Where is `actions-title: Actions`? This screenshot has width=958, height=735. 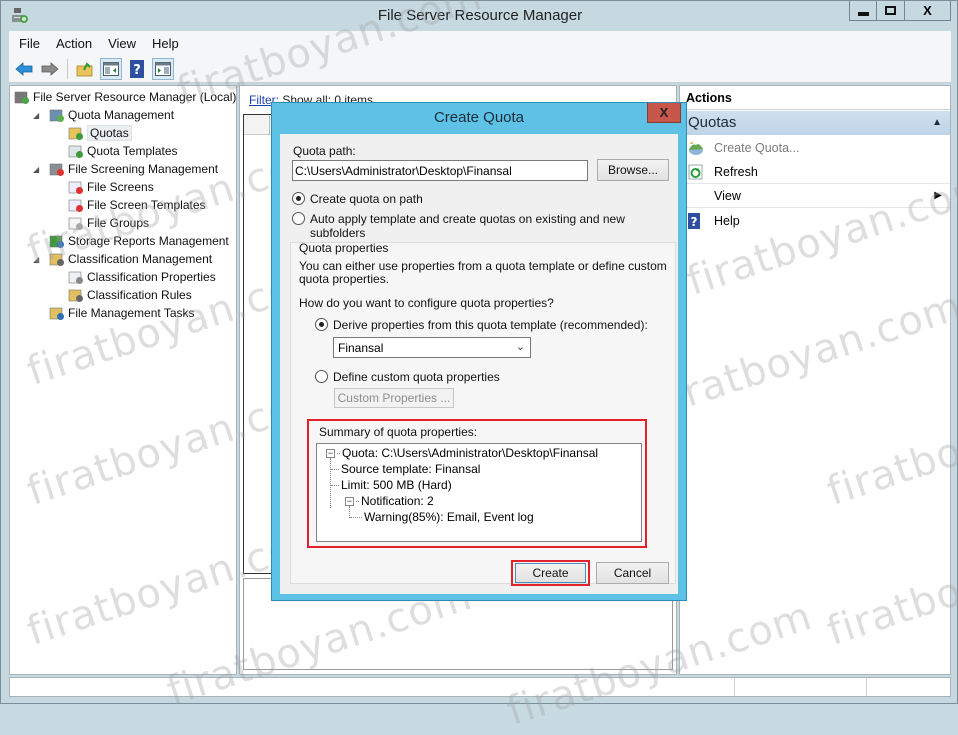
actions-title: Actions is located at coordinates (815, 98).